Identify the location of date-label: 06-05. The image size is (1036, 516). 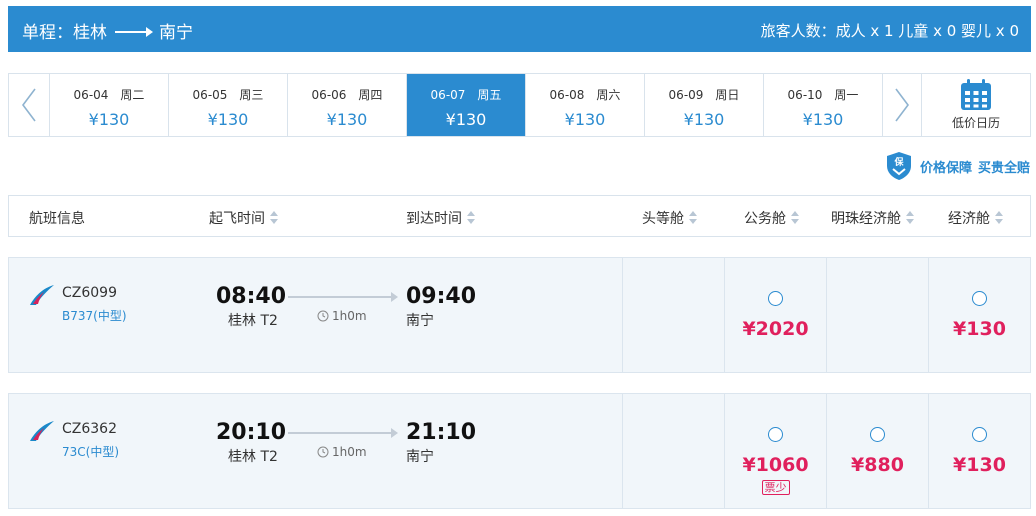
(210, 95).